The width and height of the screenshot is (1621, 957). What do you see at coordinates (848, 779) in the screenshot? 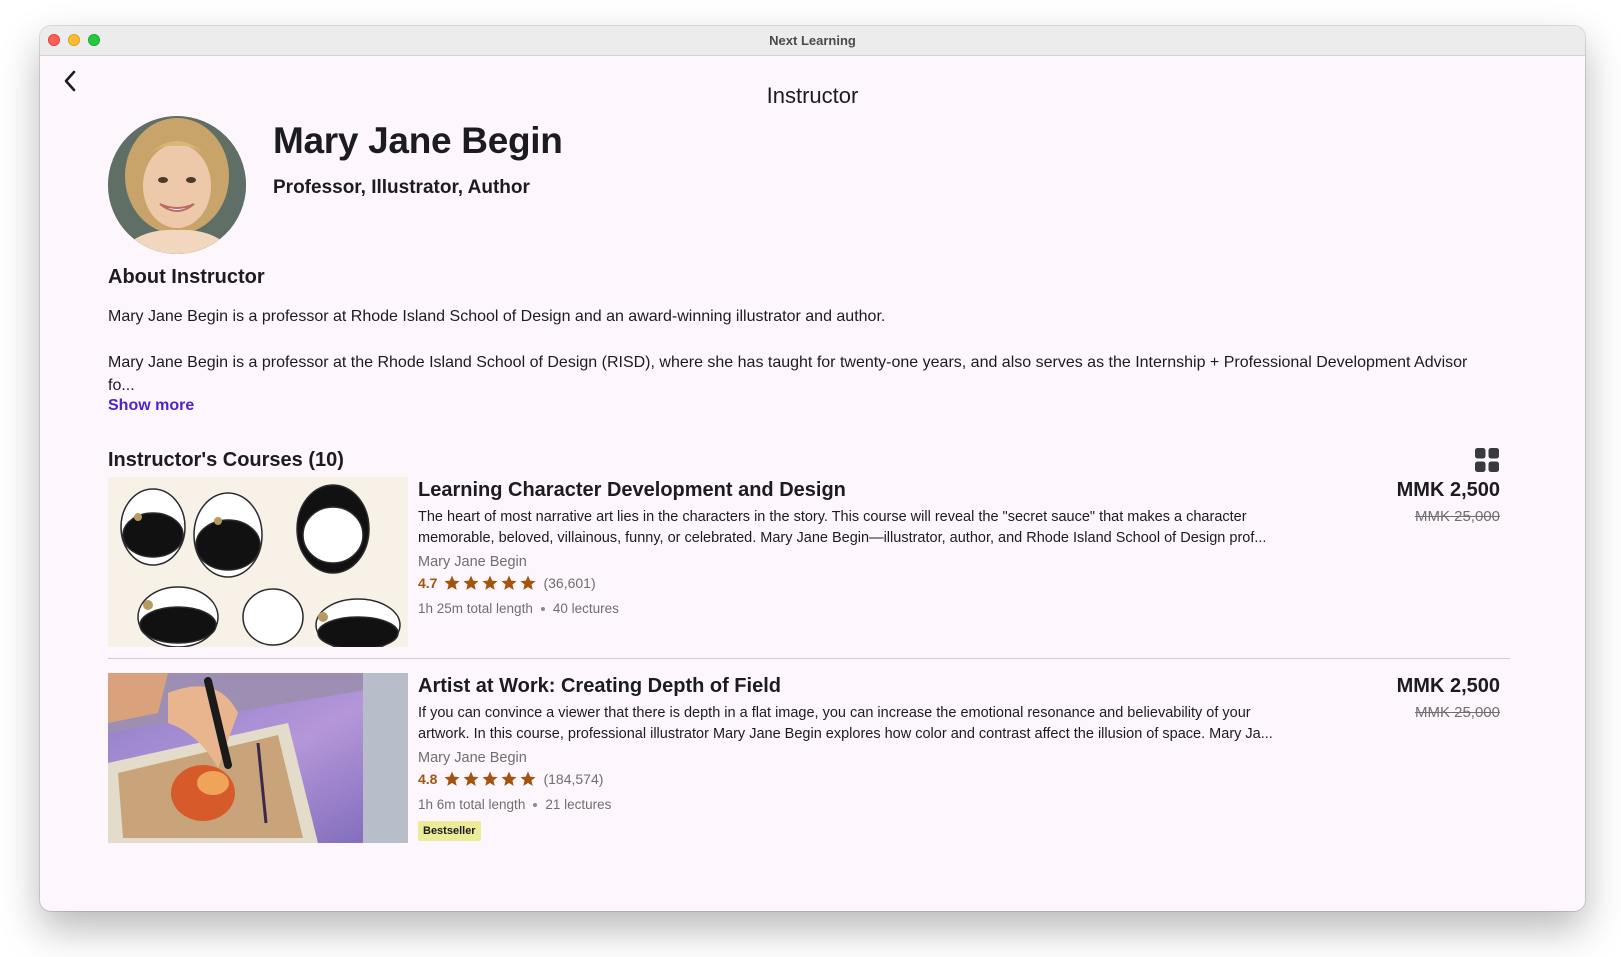
I see `rating-row: 4.8 (184,574)` at bounding box center [848, 779].